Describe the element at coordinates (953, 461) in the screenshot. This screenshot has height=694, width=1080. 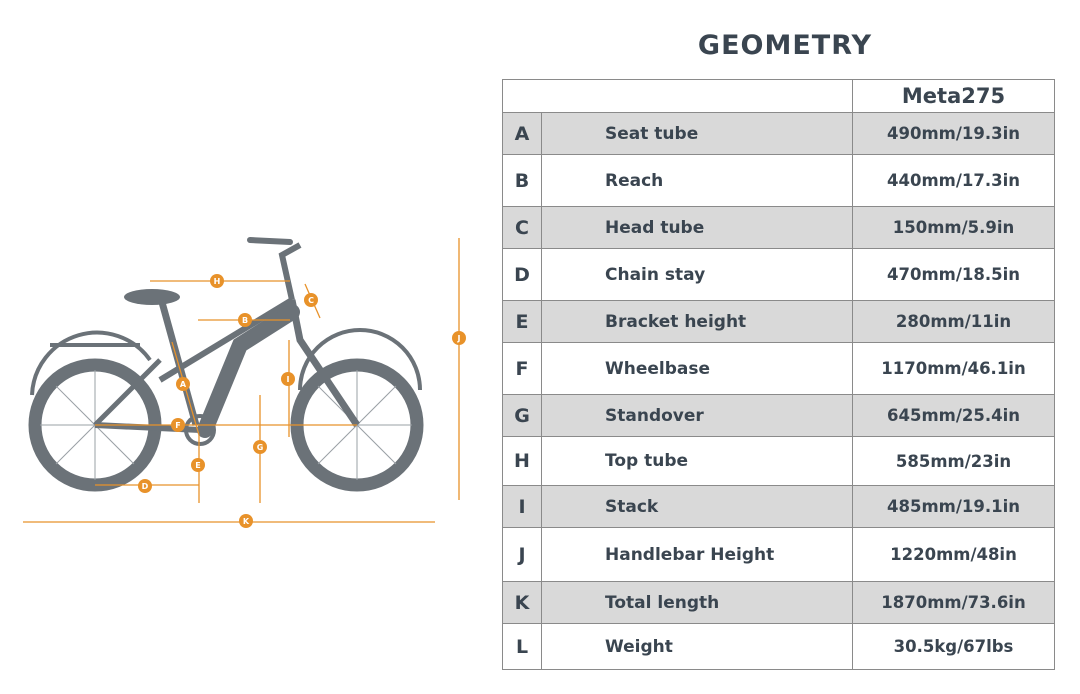
I see `row-value: 585mm/23in` at that location.